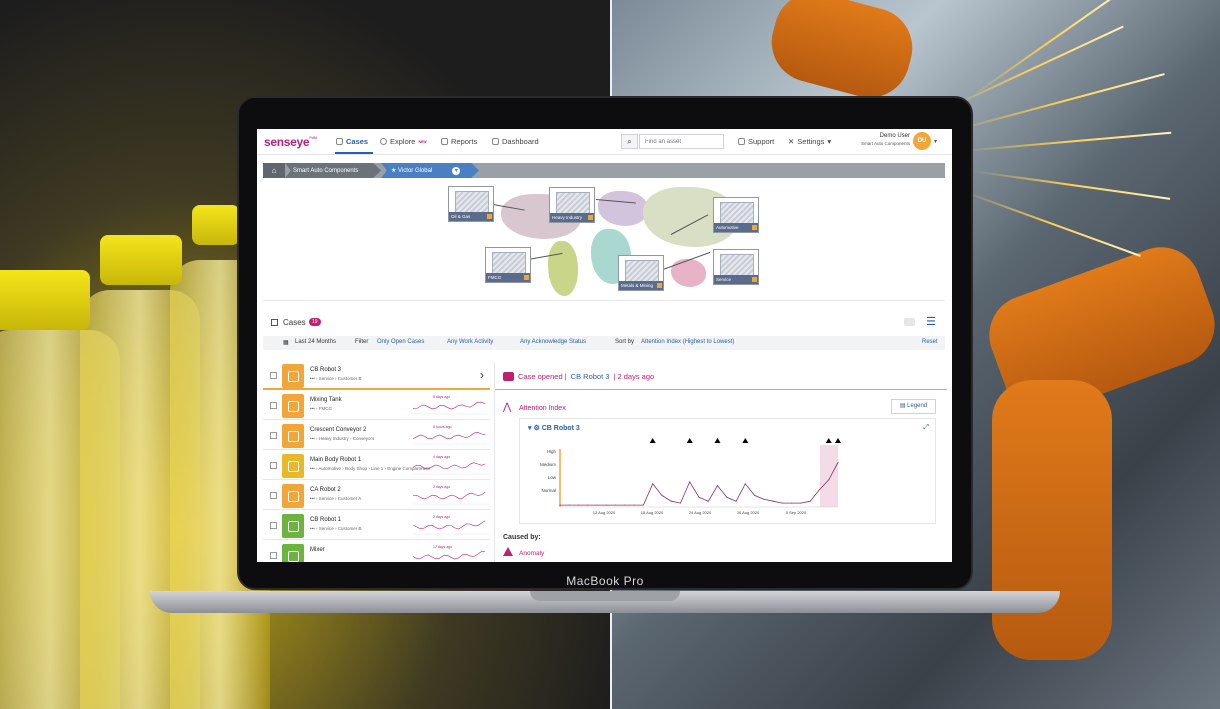 The height and width of the screenshot is (709, 1220). What do you see at coordinates (290, 142) in the screenshot?
I see `senseye-logo: senseyePdM` at bounding box center [290, 142].